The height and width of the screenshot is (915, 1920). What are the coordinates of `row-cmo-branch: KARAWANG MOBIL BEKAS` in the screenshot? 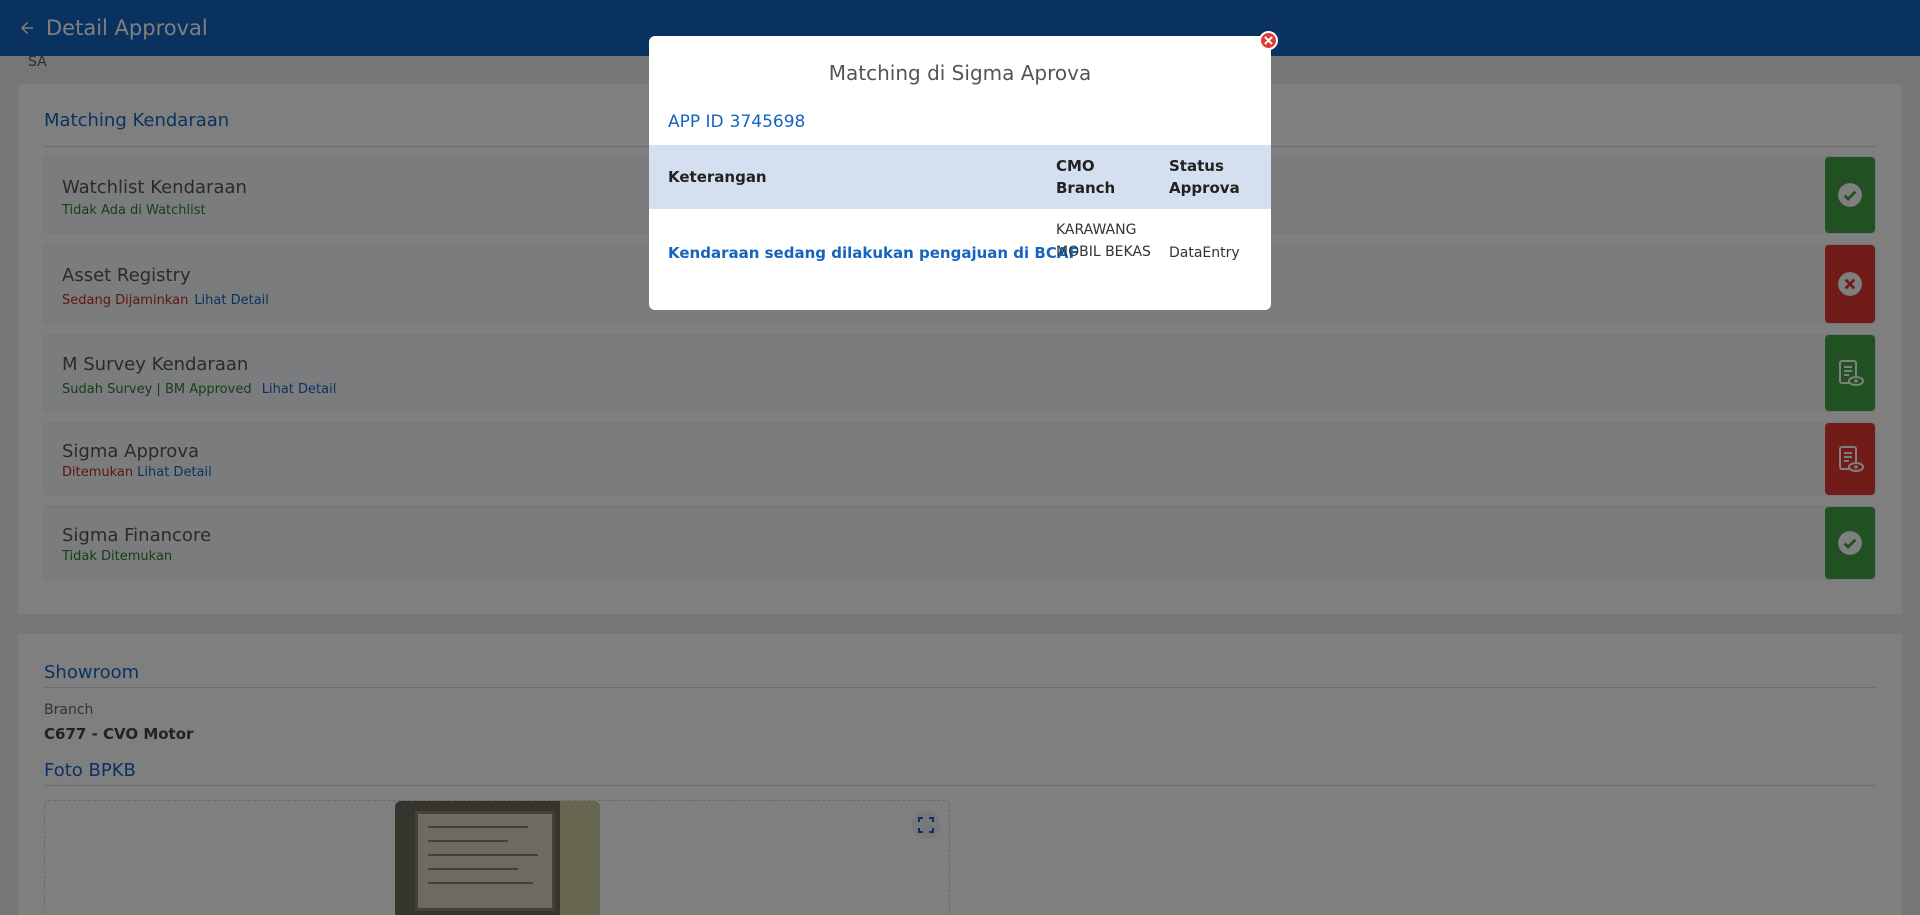 It's located at (1103, 241).